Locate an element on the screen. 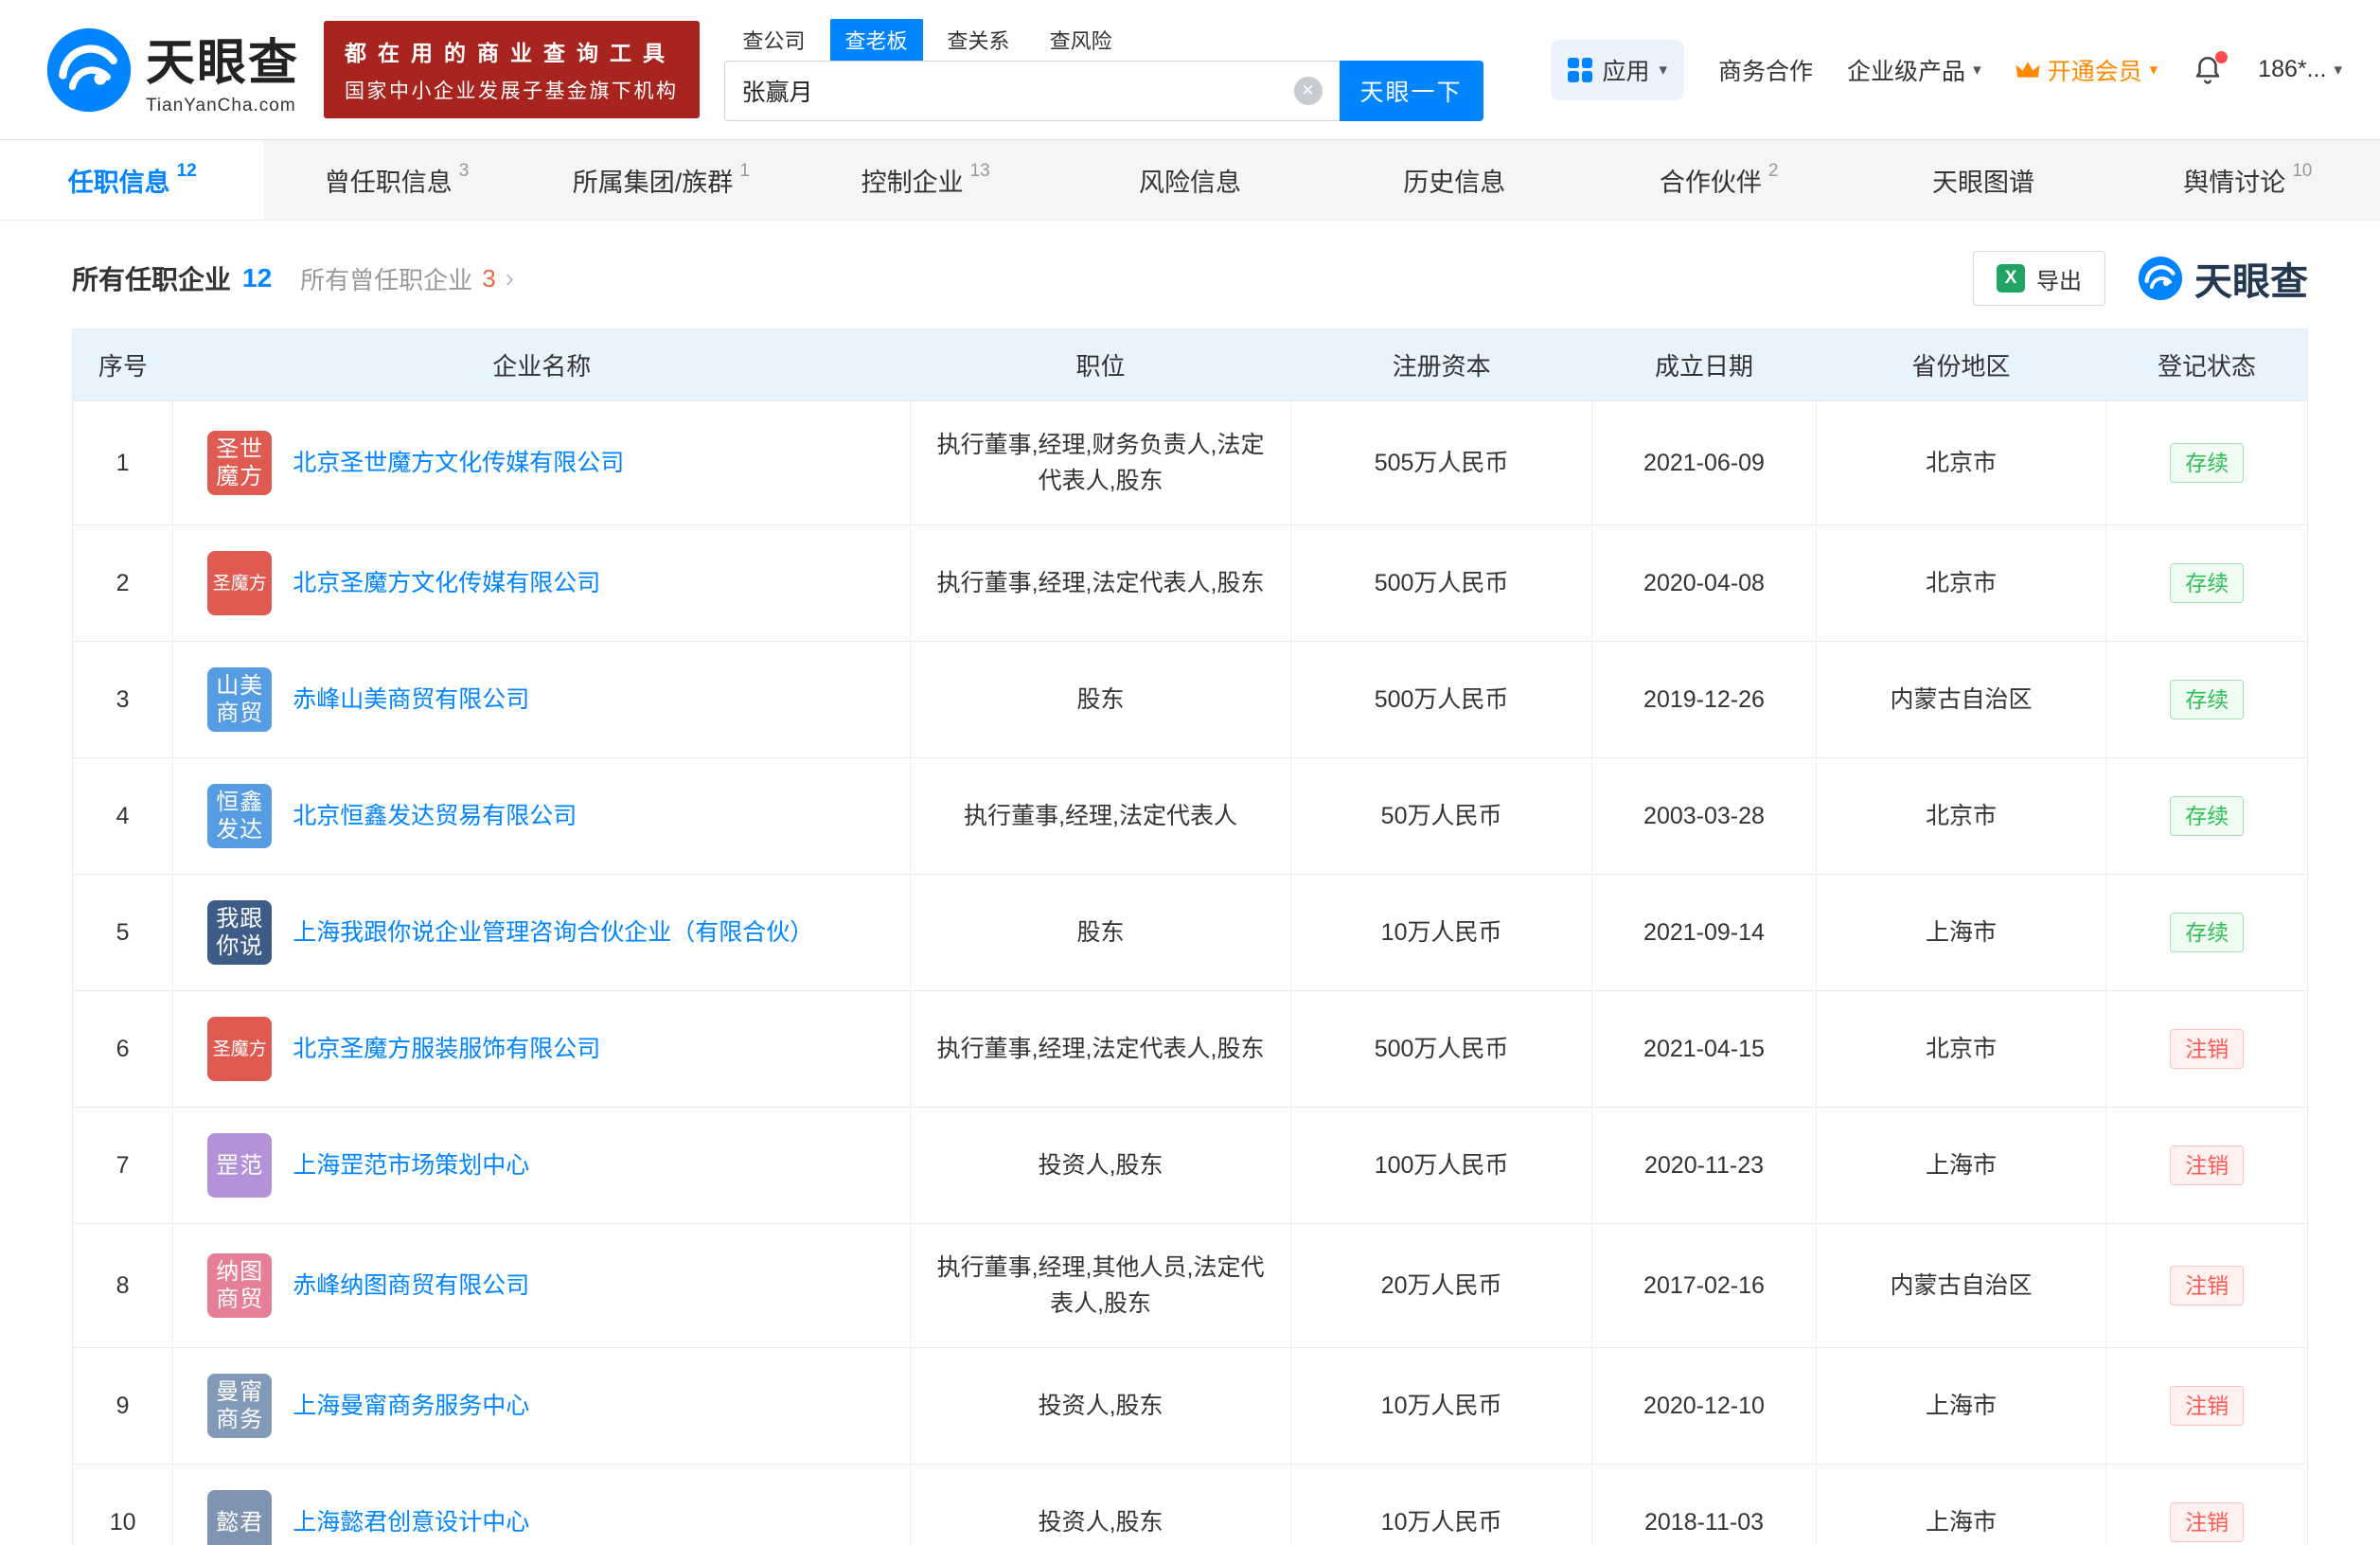 Image resolution: width=2380 pixels, height=1545 pixels. company-link: 北京恒鑫发达贸易有限公司 is located at coordinates (435, 816).